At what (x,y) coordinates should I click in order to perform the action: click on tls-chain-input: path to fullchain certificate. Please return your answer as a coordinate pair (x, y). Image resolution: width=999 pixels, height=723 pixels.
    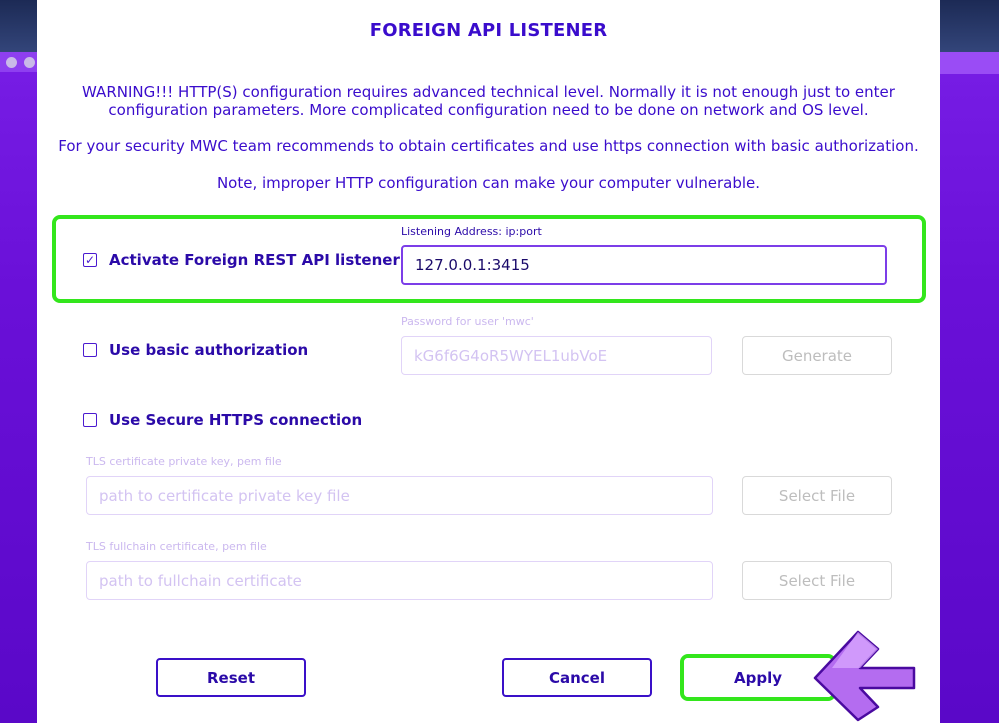
    Looking at the image, I should click on (399, 580).